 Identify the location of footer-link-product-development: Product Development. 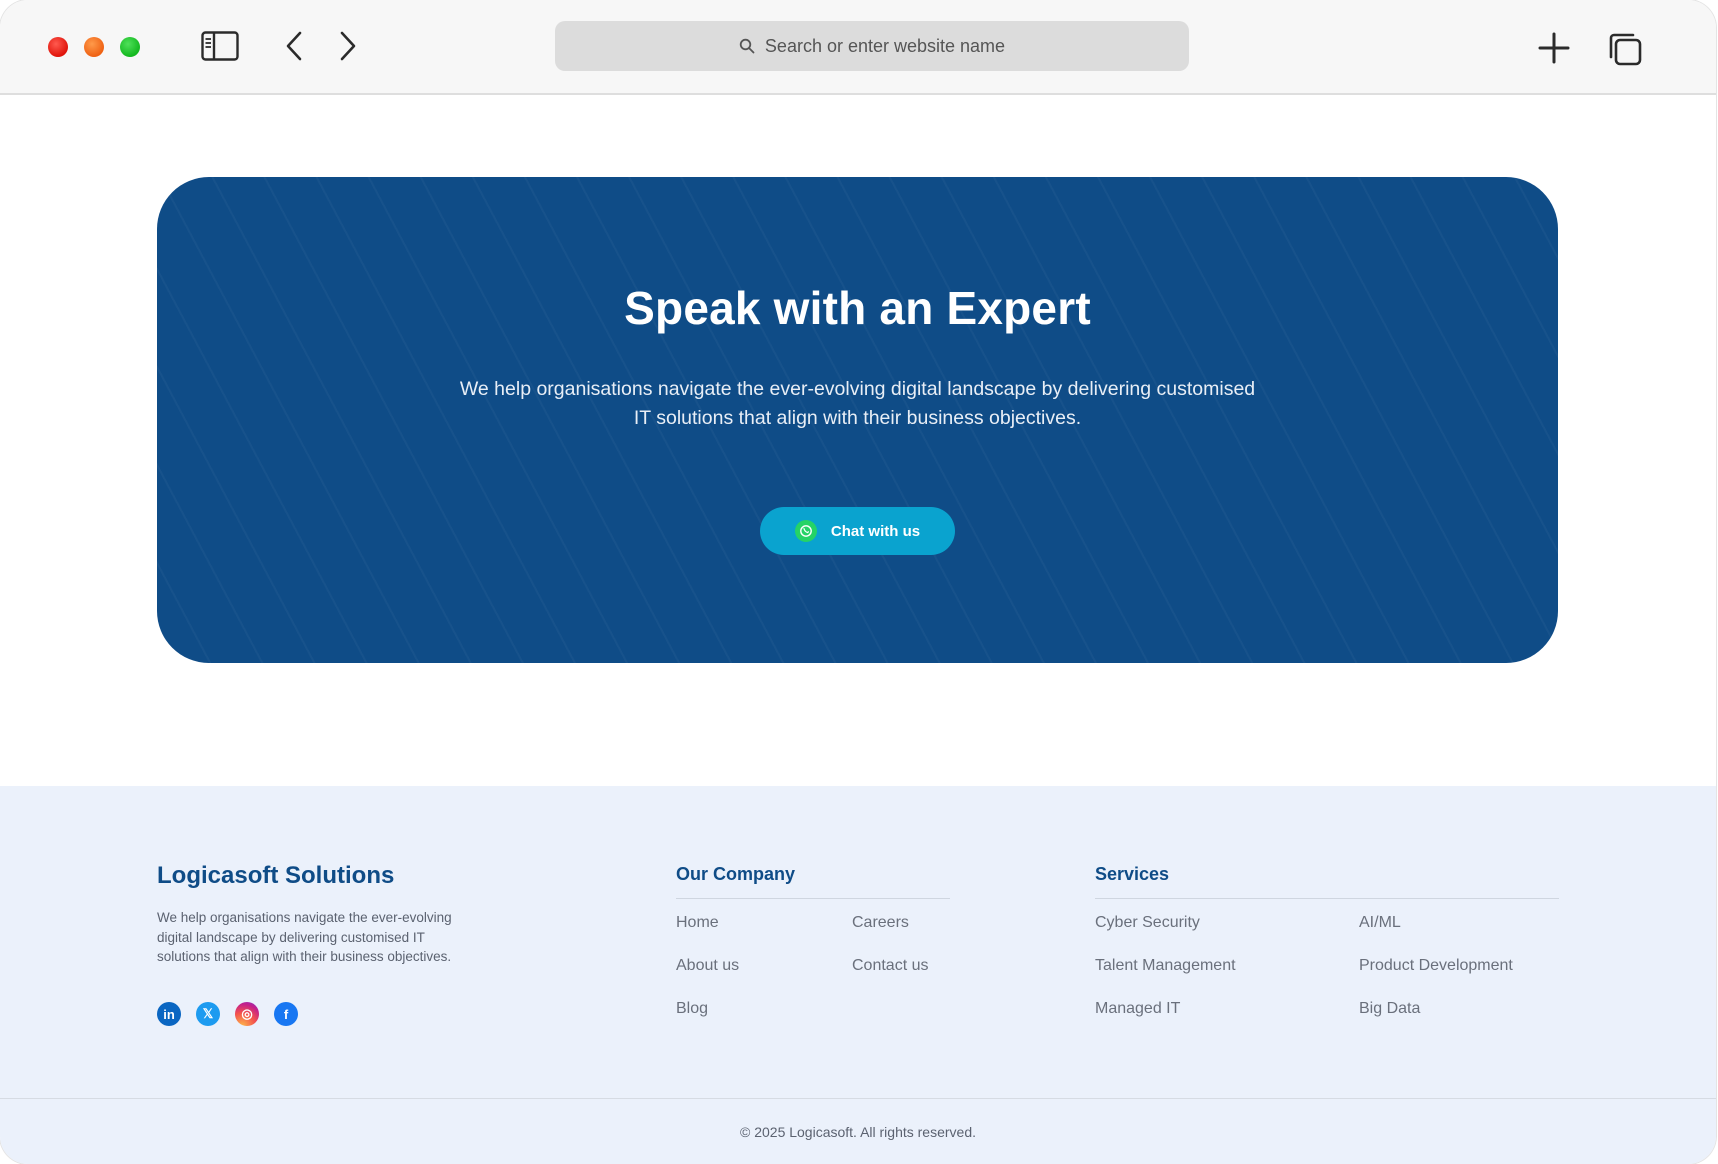
(1436, 966).